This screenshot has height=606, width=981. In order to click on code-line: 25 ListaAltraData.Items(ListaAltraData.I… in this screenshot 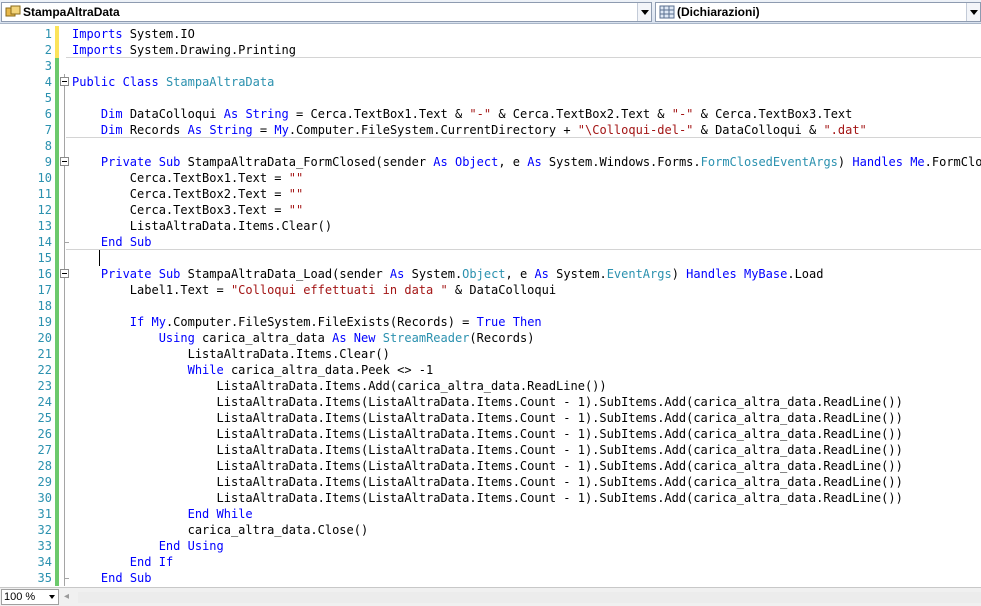, I will do `click(490, 418)`.